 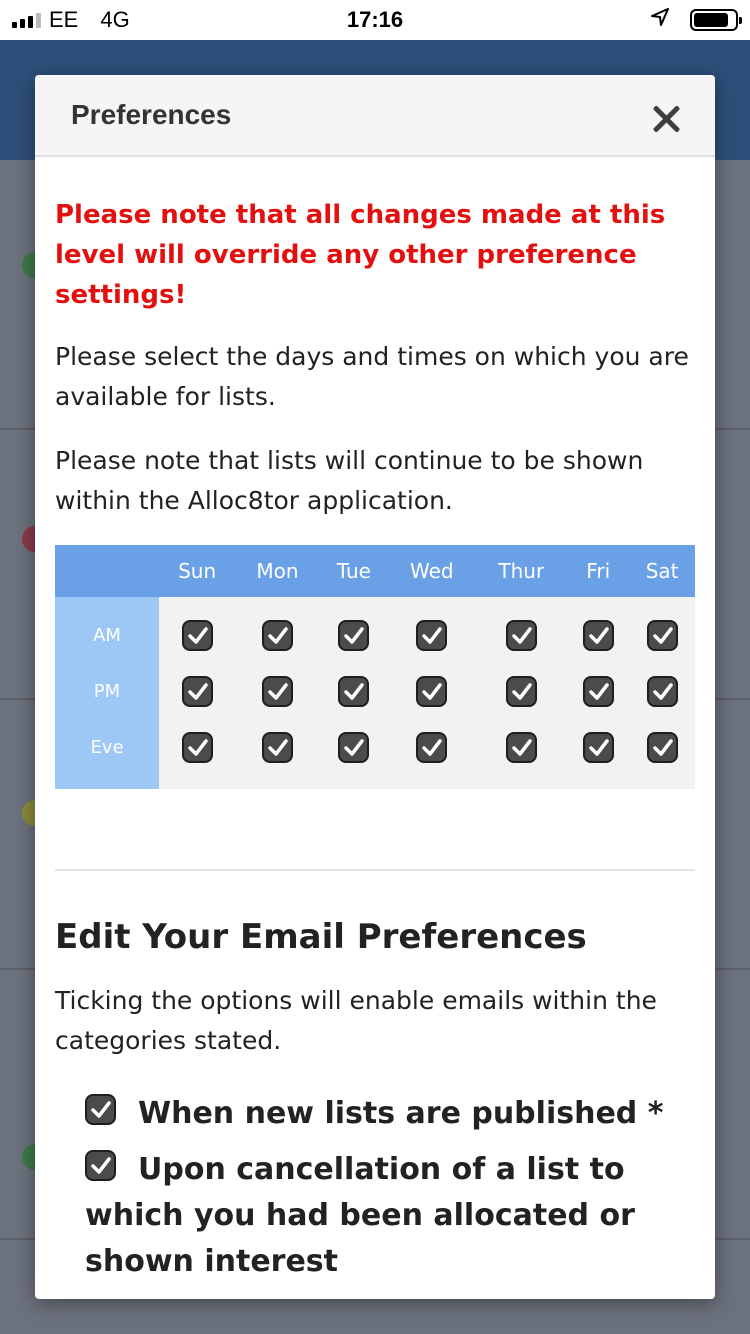 What do you see at coordinates (662, 747) in the screenshot?
I see `availability-checkbox-sat-eve` at bounding box center [662, 747].